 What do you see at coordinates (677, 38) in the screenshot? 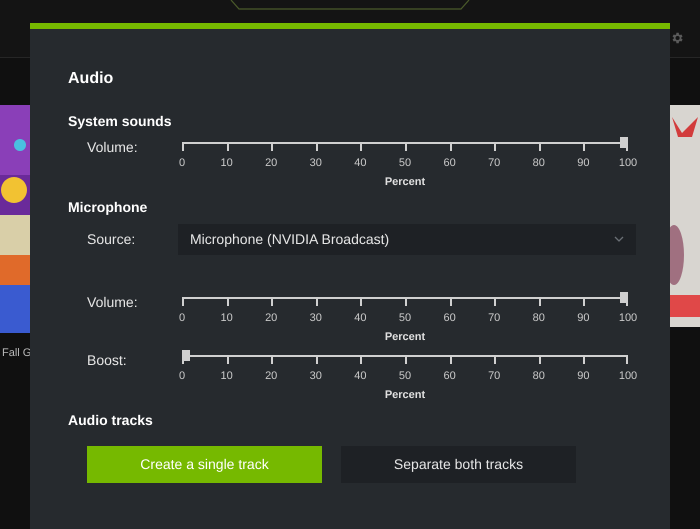
I see `settings-icon` at bounding box center [677, 38].